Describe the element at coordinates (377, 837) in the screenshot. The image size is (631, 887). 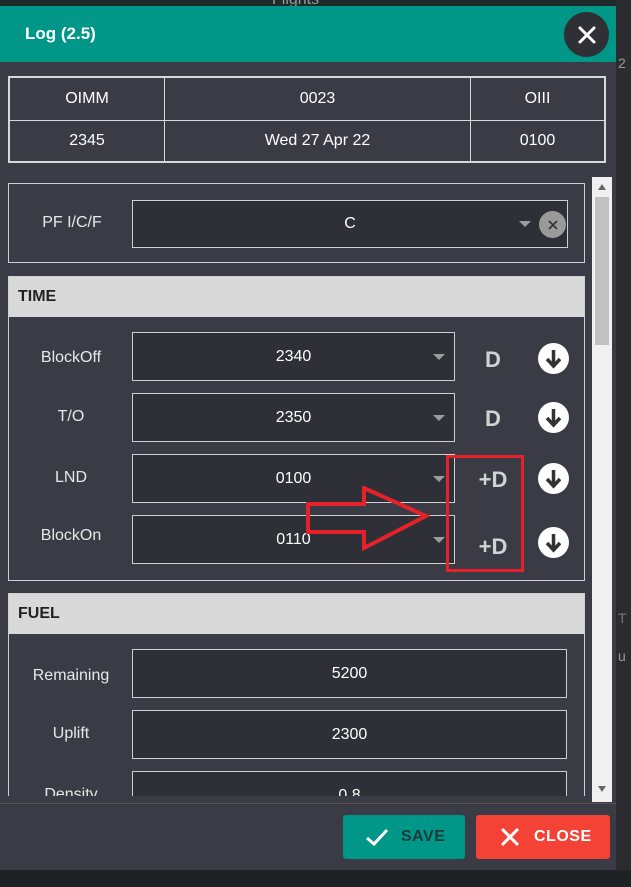
I see `check-icon` at that location.